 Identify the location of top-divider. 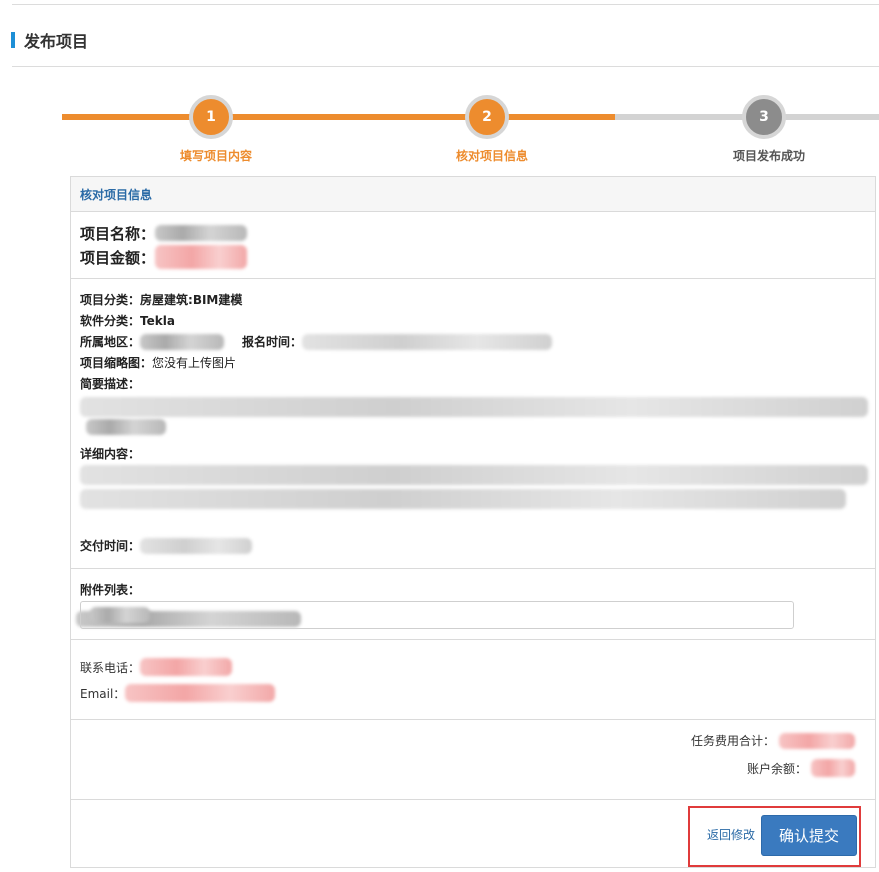
(445, 4).